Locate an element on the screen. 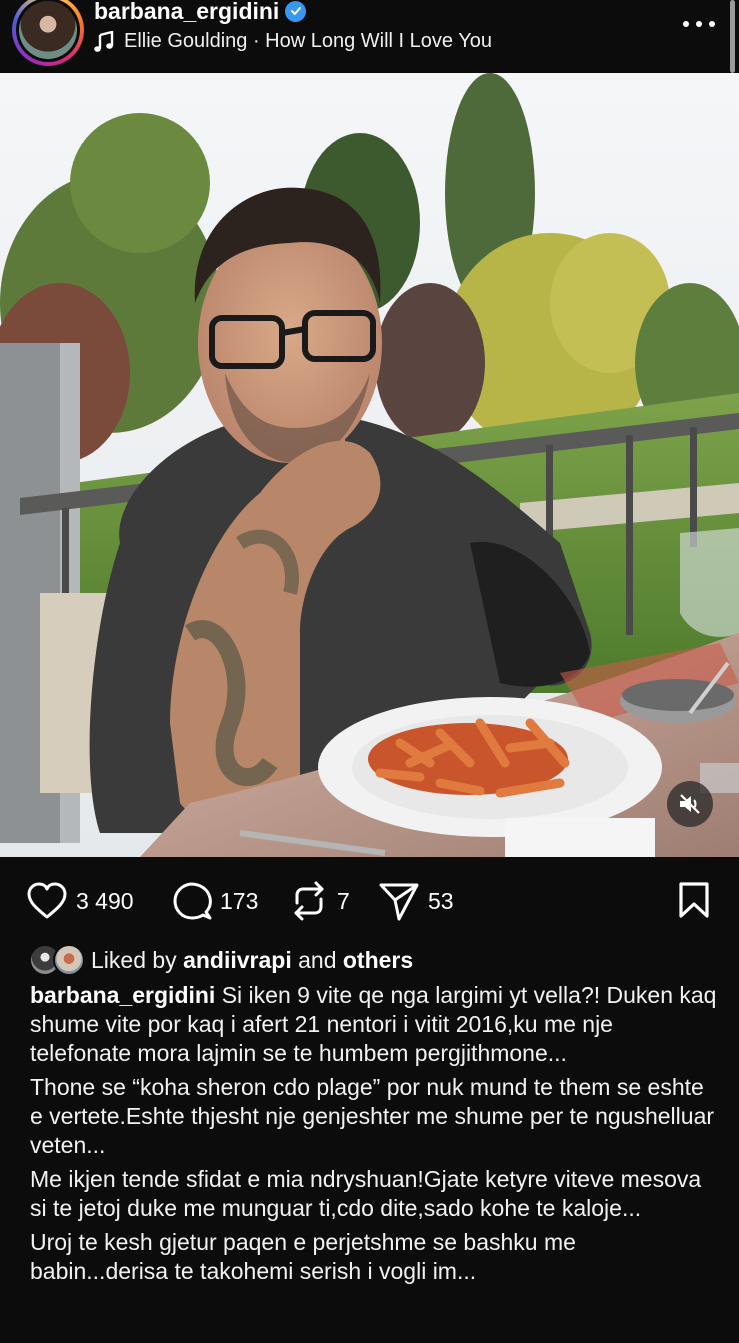 This screenshot has width=739, height=1343. liked-by-others-link: others is located at coordinates (378, 960).